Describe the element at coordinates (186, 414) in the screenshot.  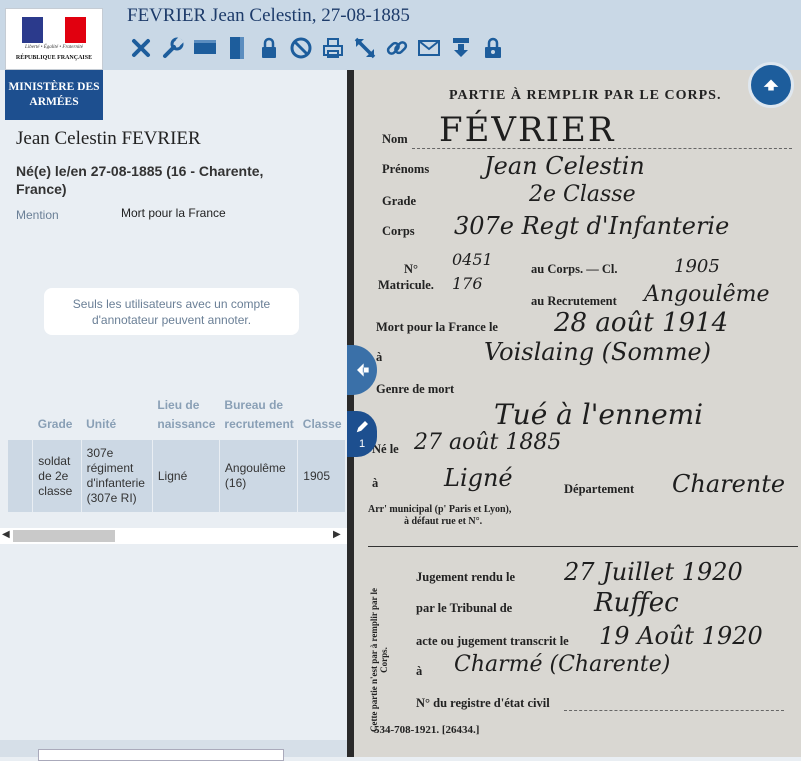
I see `table-header-lieu: Lieu de naissance` at that location.